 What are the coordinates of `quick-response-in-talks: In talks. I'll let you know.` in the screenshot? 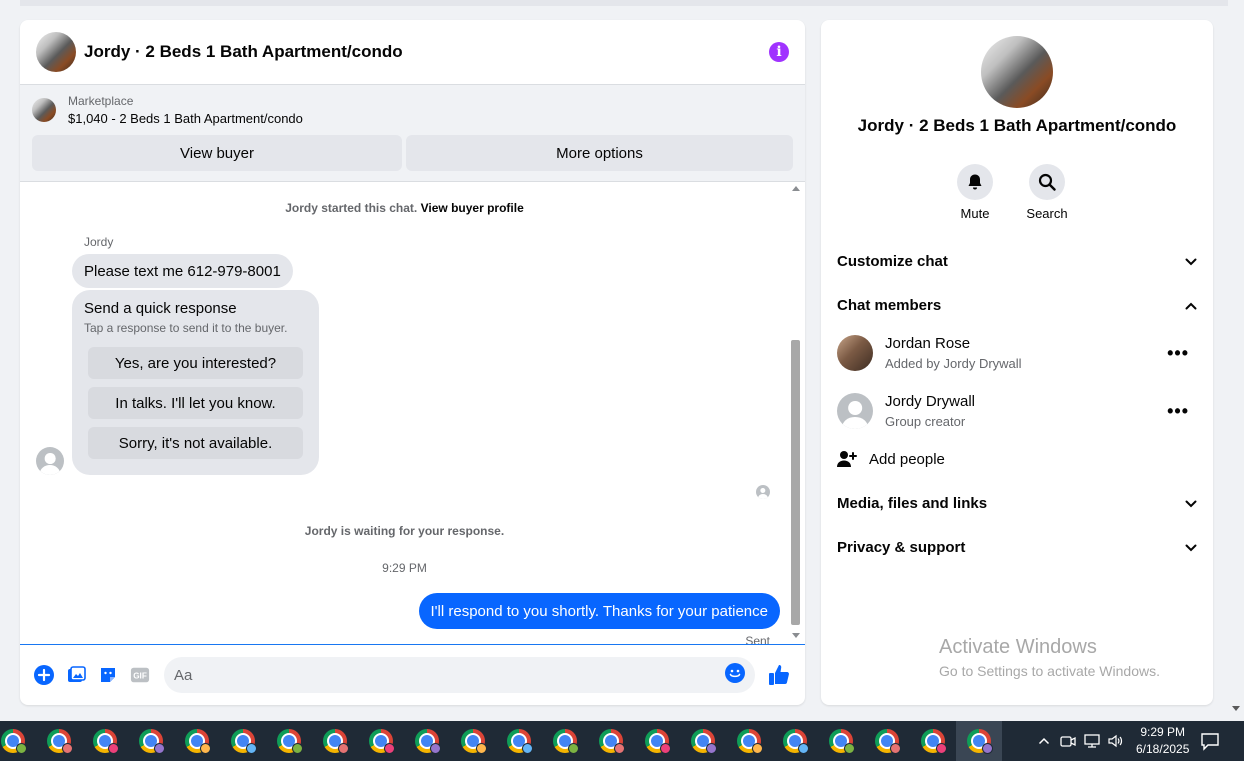 It's located at (195, 403).